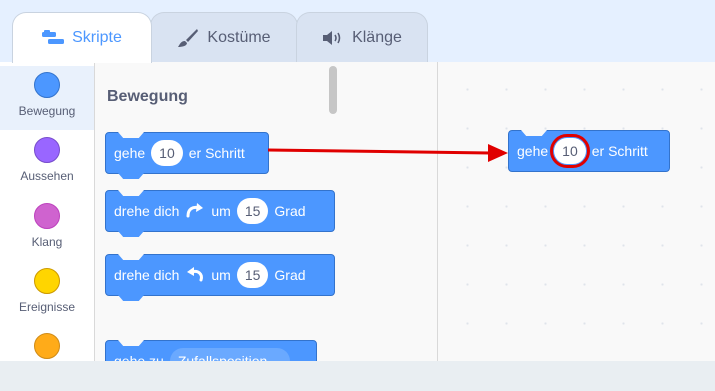 Image resolution: width=715 pixels, height=391 pixels. Describe the element at coordinates (187, 155) in the screenshot. I see `block-move-steps: gehe 10 er Schritt` at that location.